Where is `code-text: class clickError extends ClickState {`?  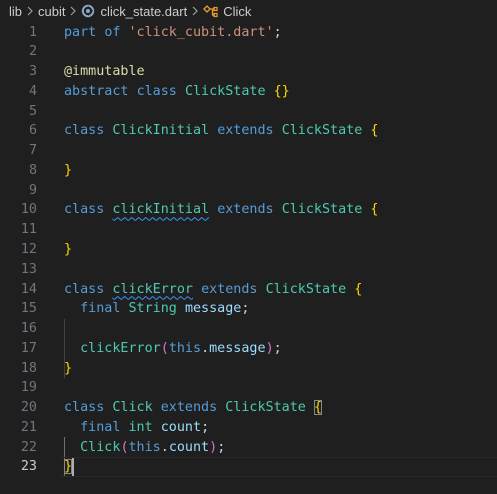
code-text: class clickError extends ClickState { is located at coordinates (213, 289).